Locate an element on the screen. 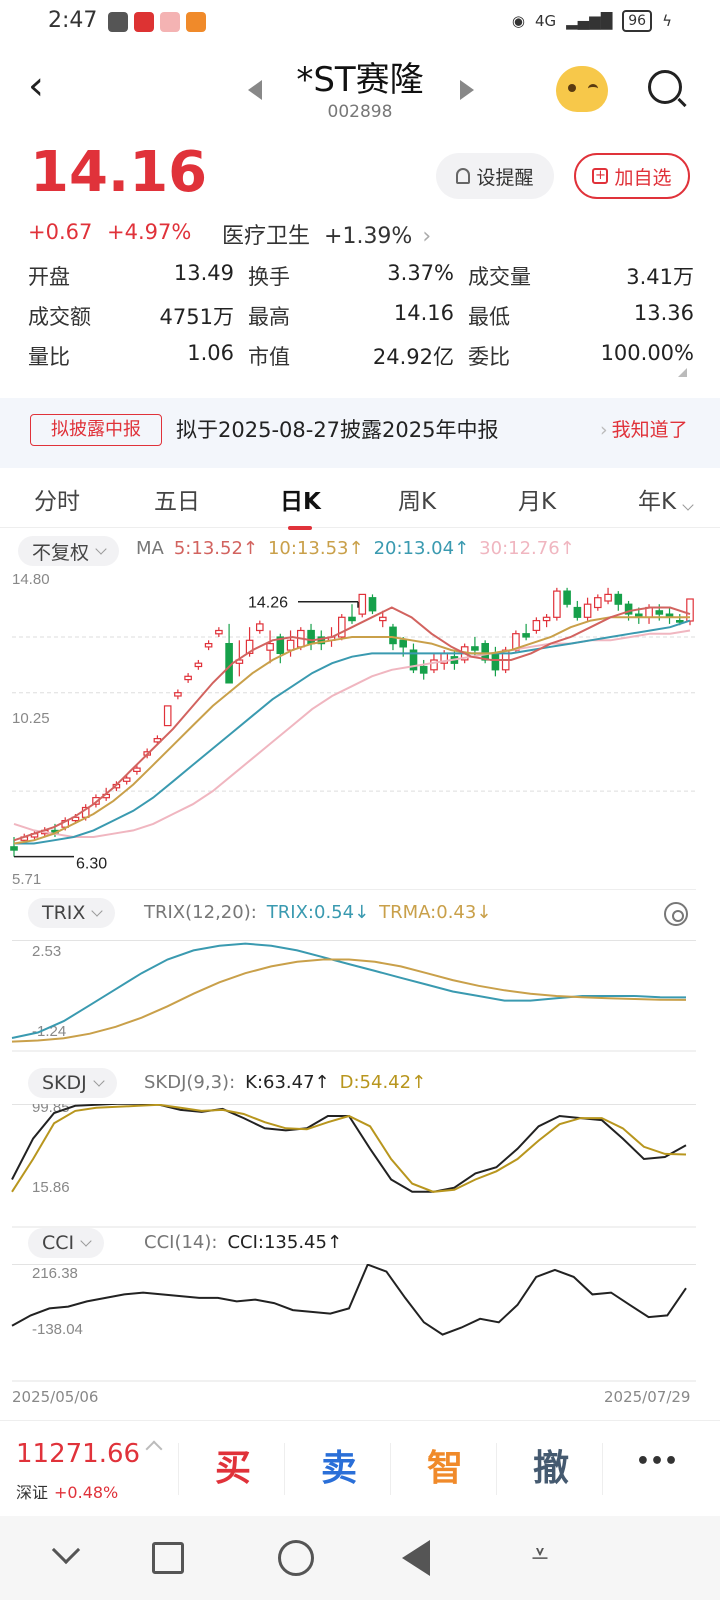  stat-label: 最高 is located at coordinates (269, 317).